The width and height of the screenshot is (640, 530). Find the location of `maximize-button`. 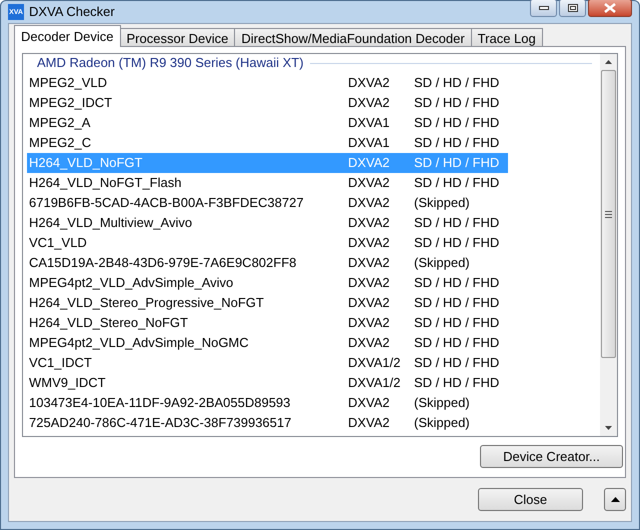

maximize-button is located at coordinates (572, 8).